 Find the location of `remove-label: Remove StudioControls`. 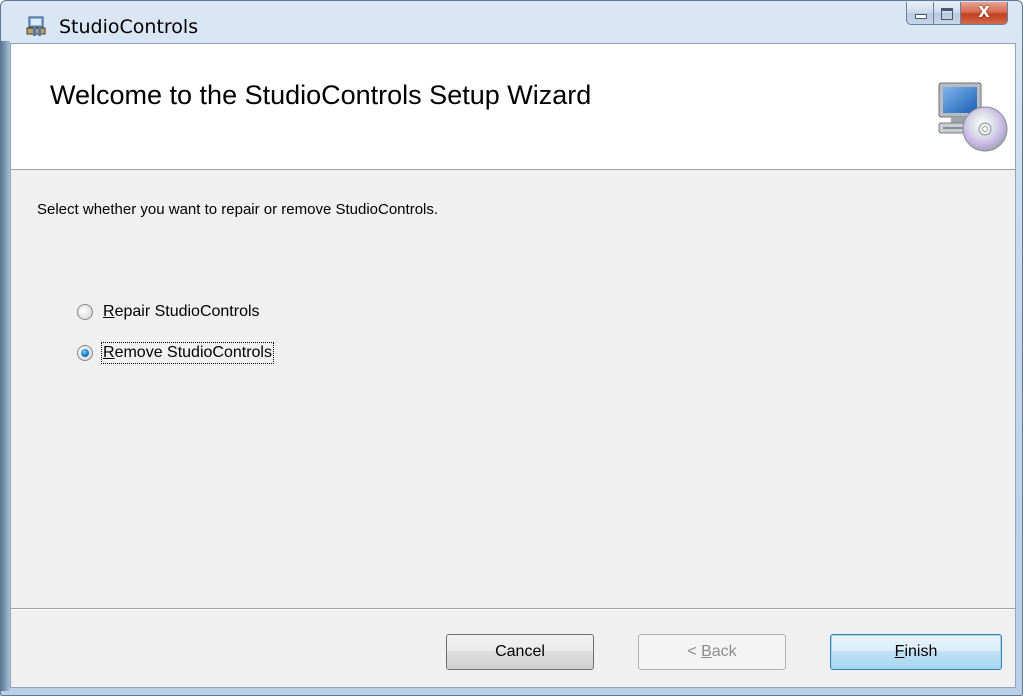

remove-label: Remove StudioControls is located at coordinates (187, 353).